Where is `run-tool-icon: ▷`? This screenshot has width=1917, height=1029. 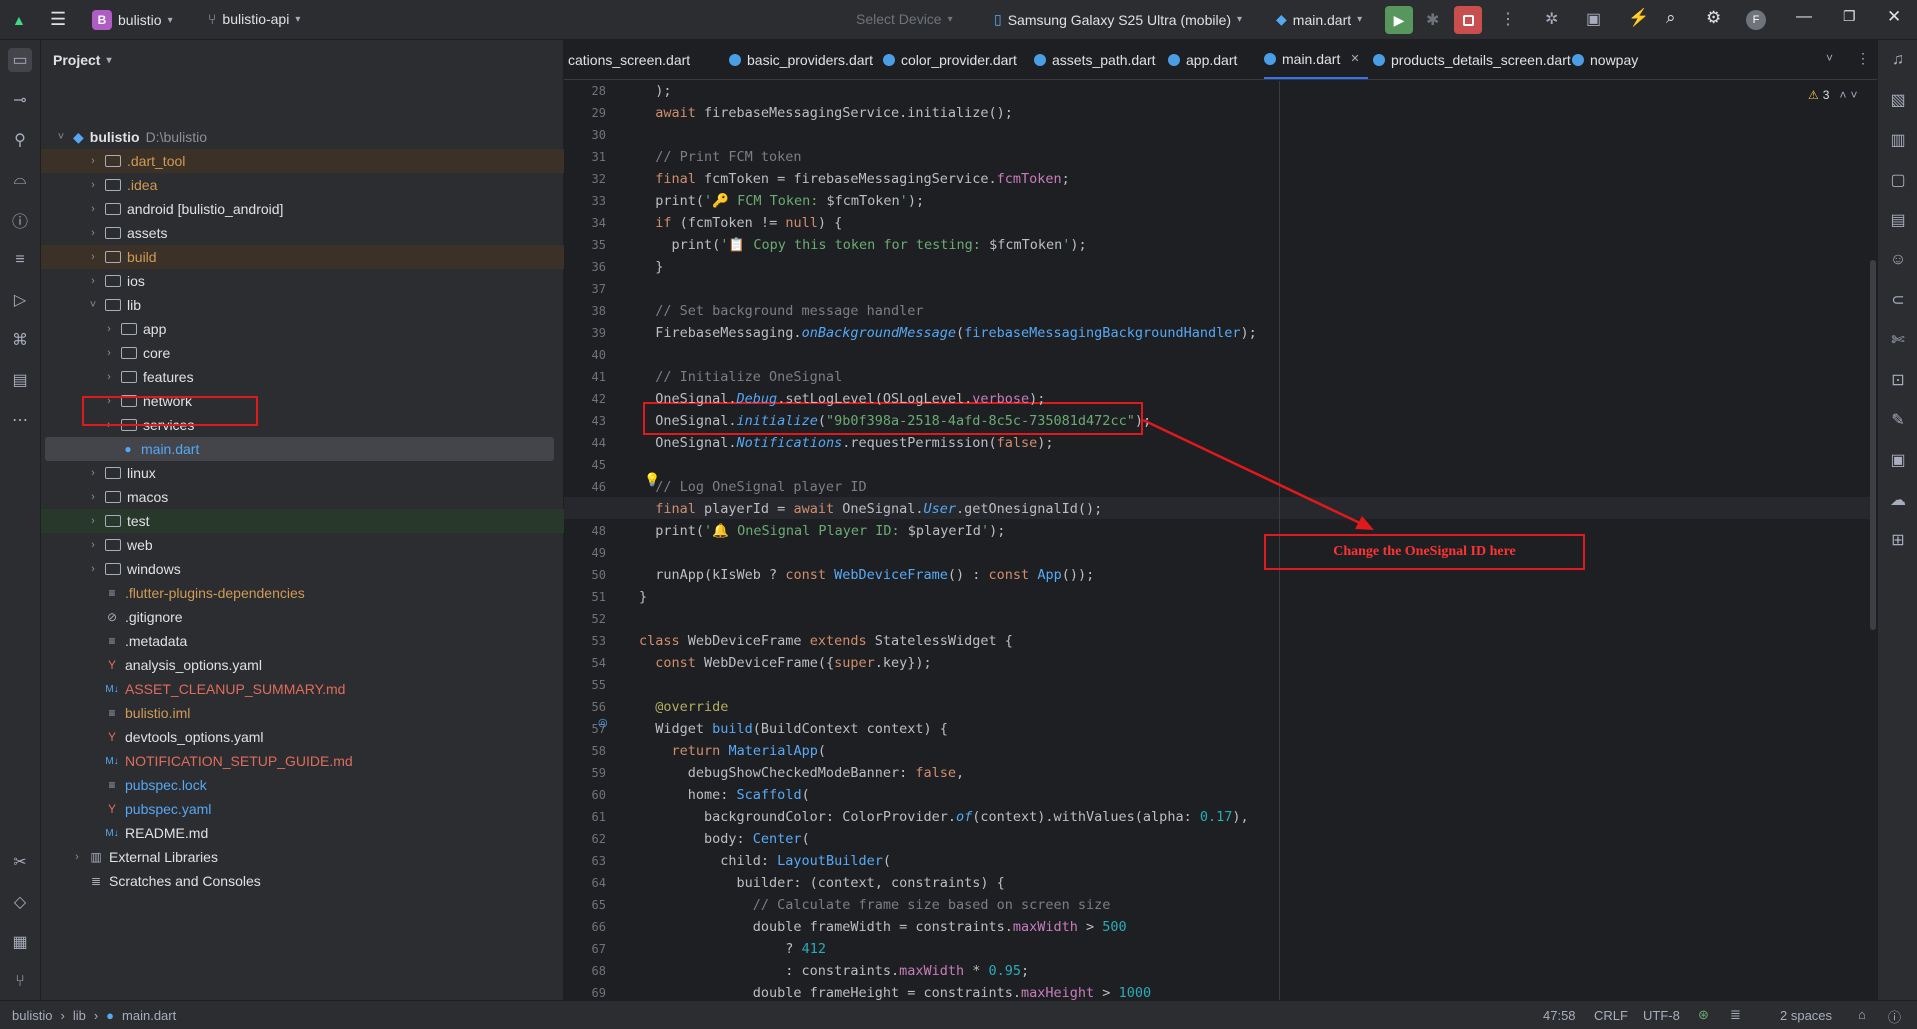
run-tool-icon: ▷ is located at coordinates (20, 300).